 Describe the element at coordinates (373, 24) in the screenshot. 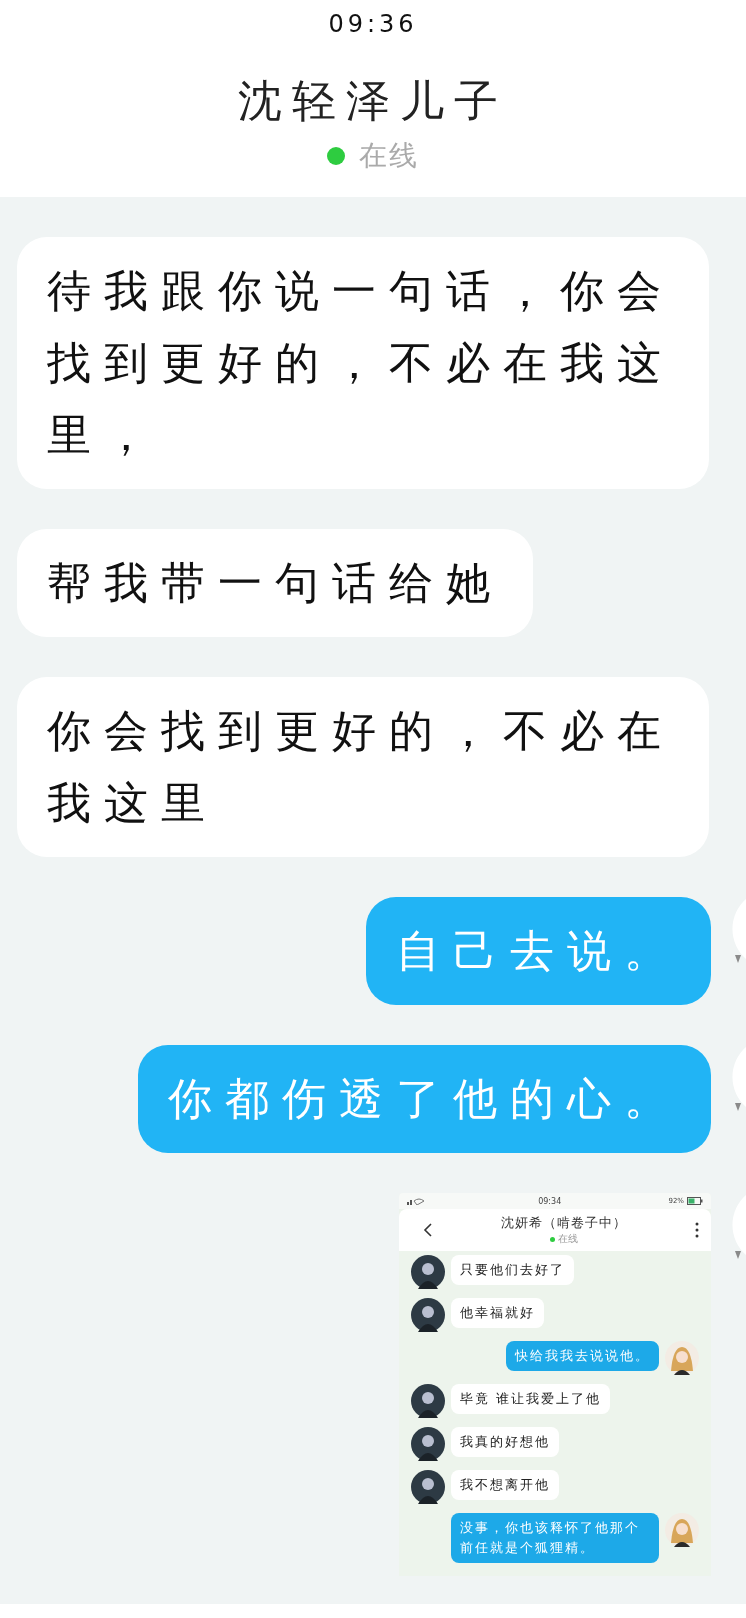

I see `status-time: 09:36` at that location.